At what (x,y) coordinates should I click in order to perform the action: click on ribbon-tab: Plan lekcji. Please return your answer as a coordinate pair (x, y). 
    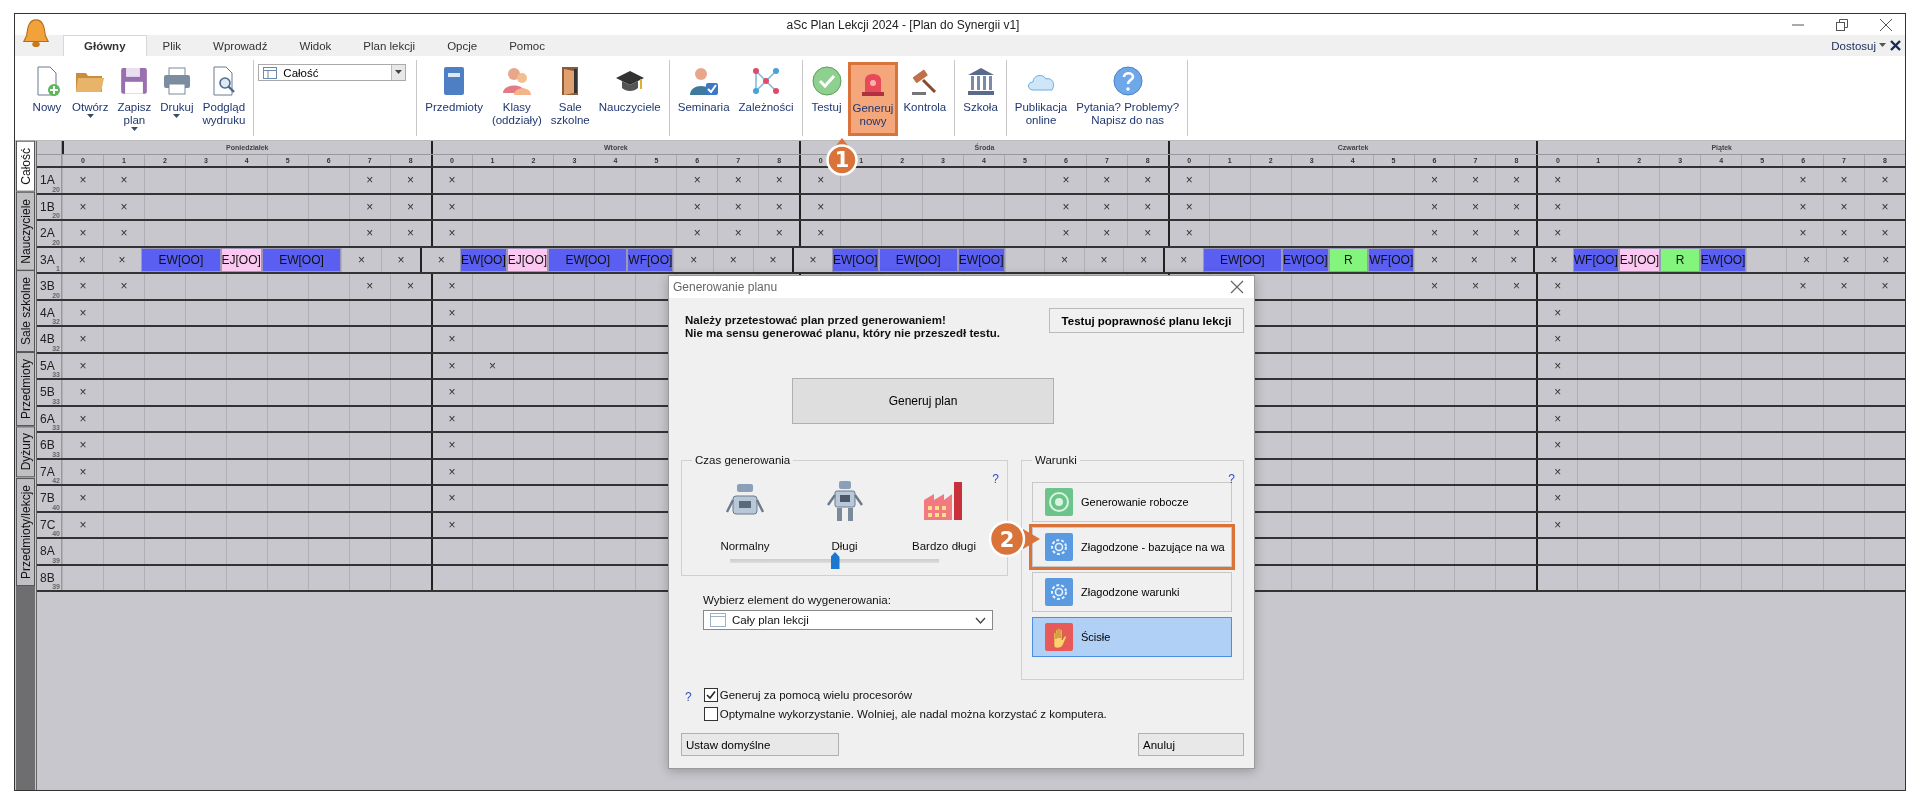
    Looking at the image, I should click on (389, 45).